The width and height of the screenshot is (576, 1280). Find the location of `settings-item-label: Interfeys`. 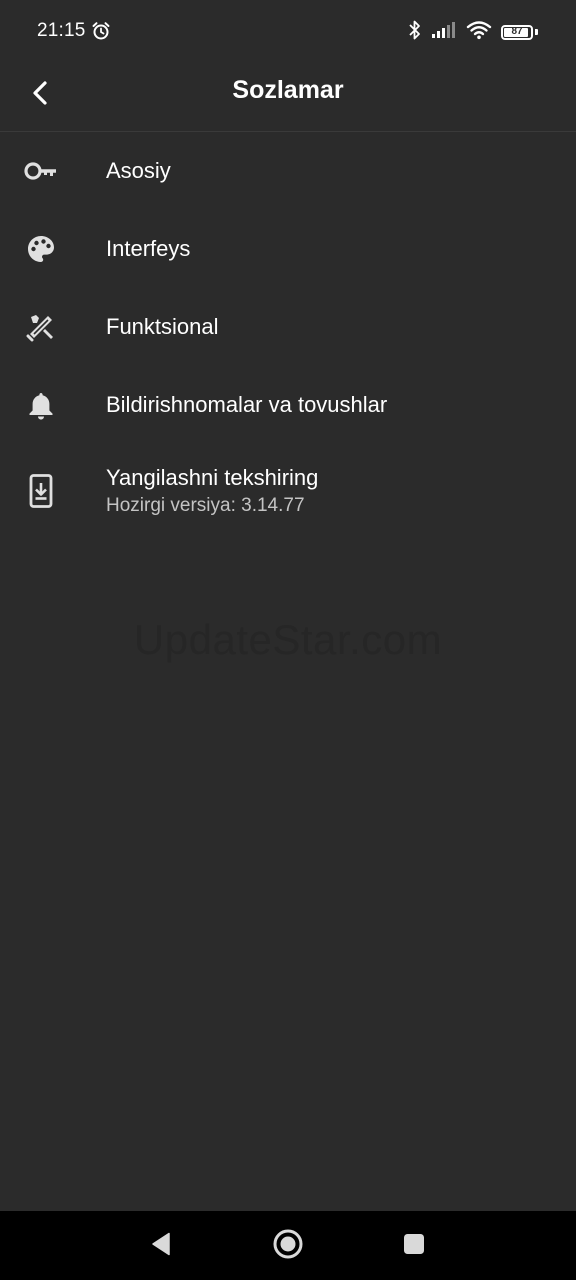

settings-item-label: Interfeys is located at coordinates (148, 248).